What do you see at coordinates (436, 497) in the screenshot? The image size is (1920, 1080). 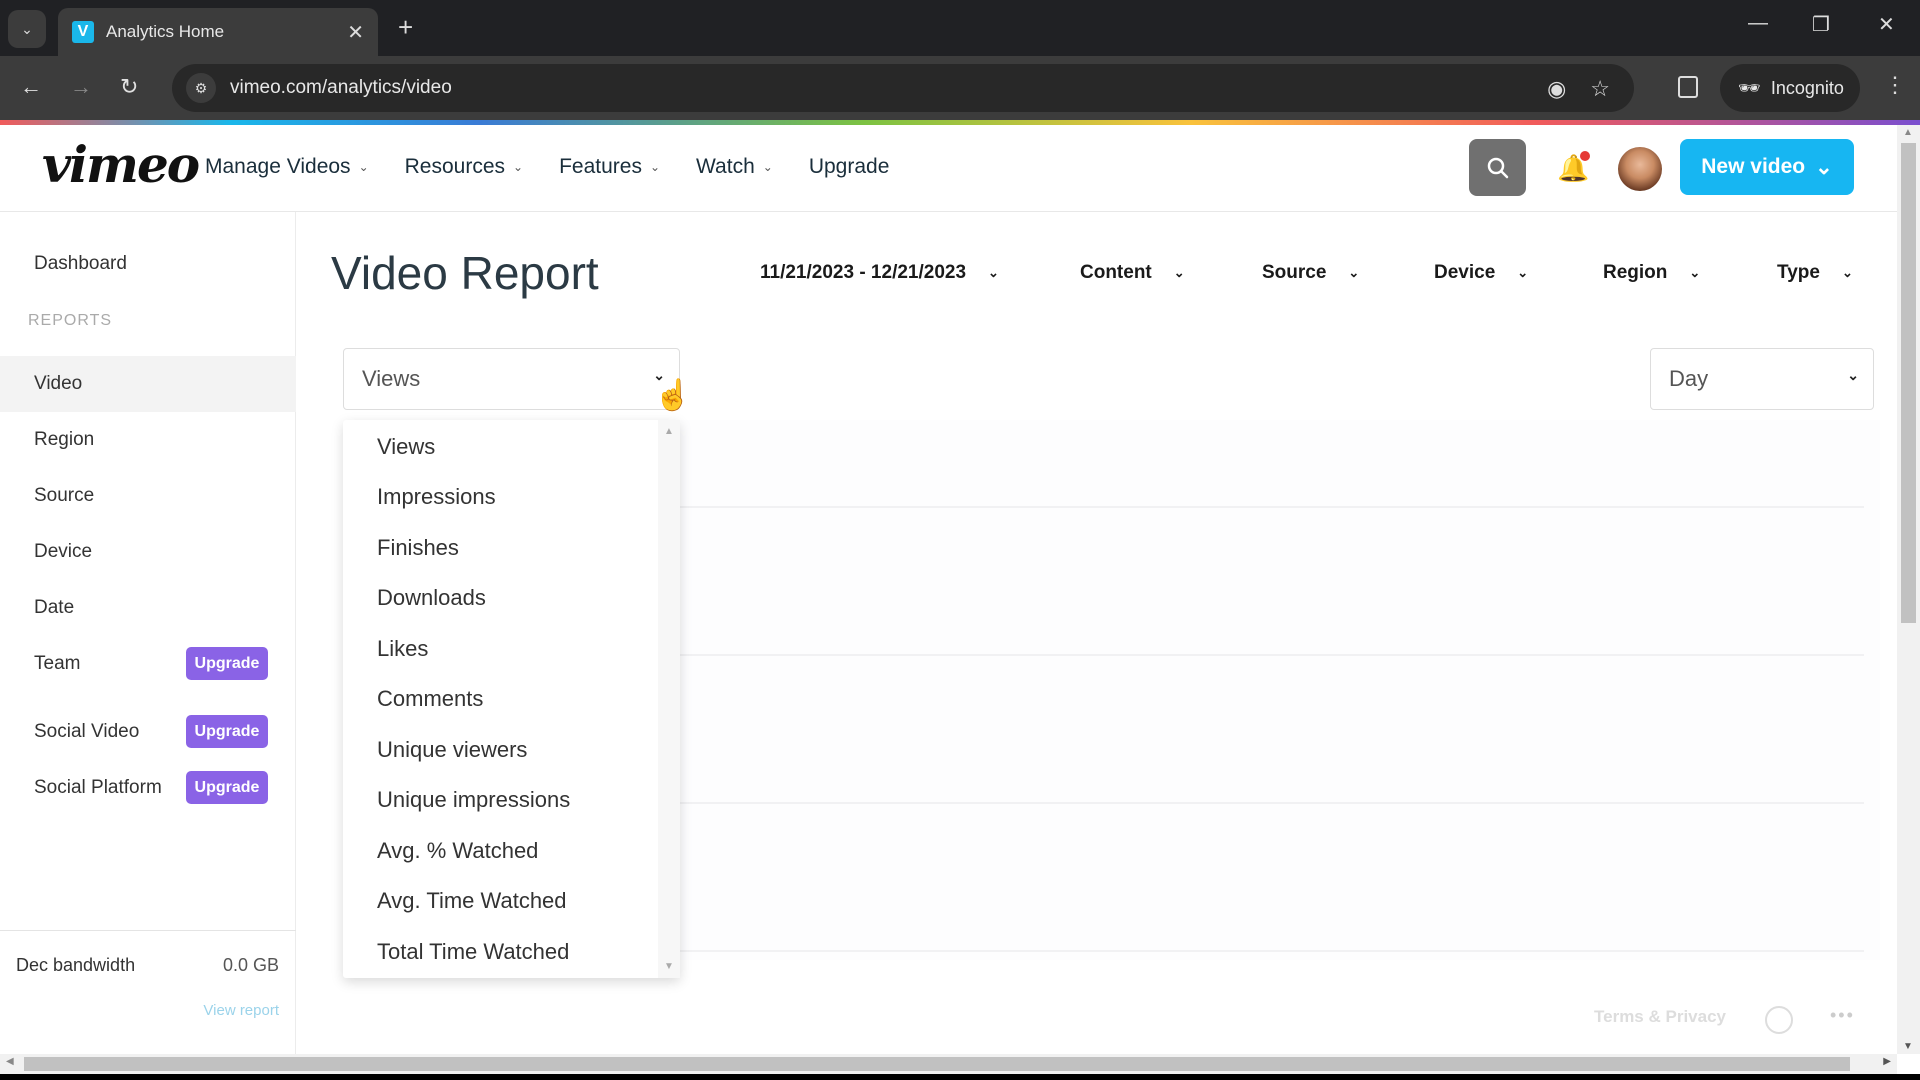 I see `dropdown-option-impressions: Impressions` at bounding box center [436, 497].